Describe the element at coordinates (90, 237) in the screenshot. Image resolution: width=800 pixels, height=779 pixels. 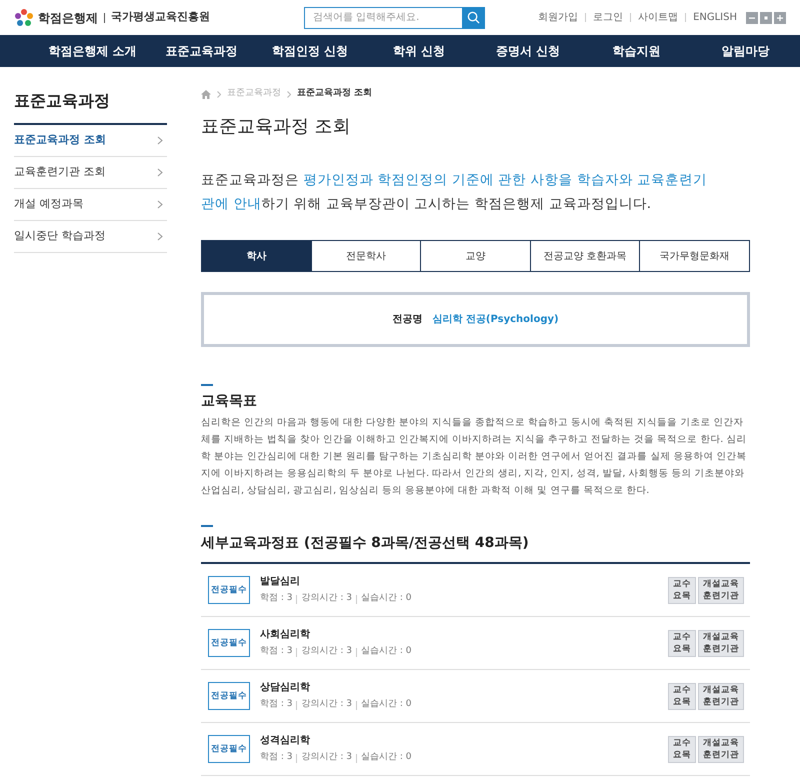
I see `sidebar-item: 일시중단 학습과정` at that location.